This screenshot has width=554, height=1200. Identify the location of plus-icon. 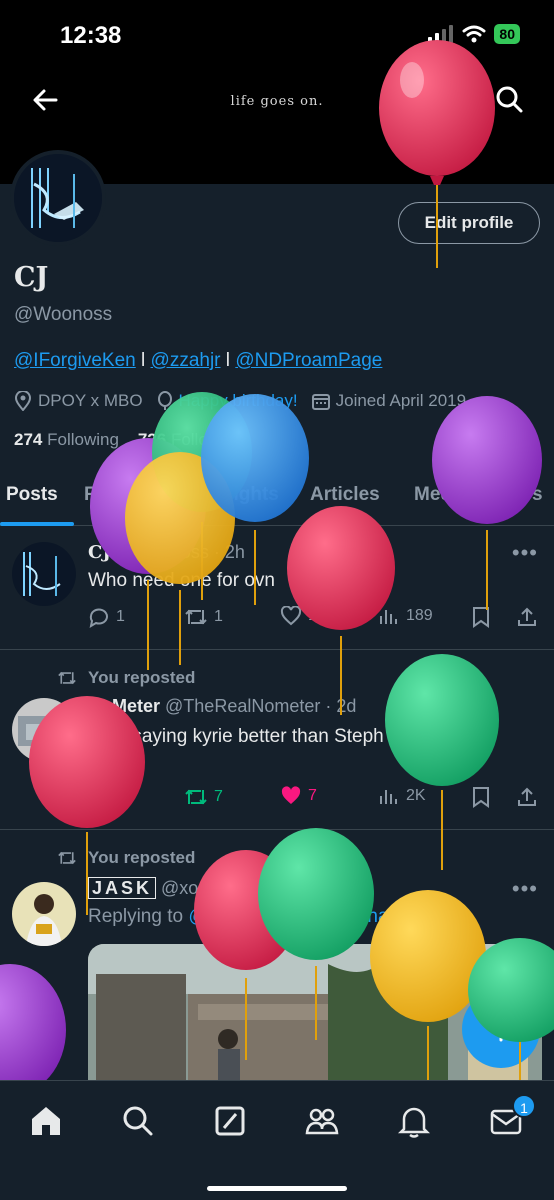
(501, 1029).